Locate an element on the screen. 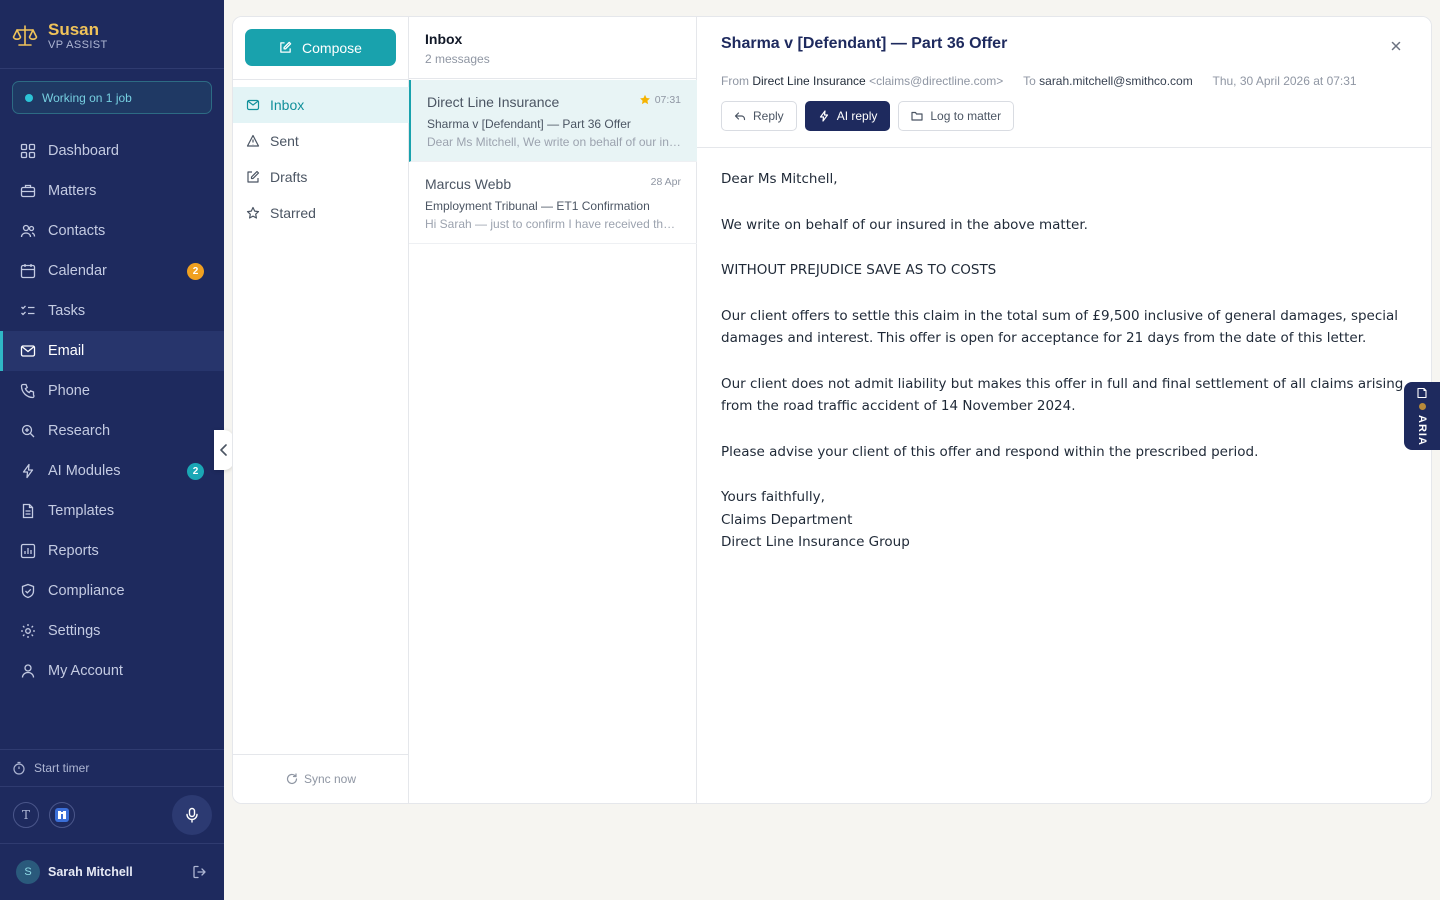 The height and width of the screenshot is (900, 1440). folder-inbox: Inbox is located at coordinates (321, 105).